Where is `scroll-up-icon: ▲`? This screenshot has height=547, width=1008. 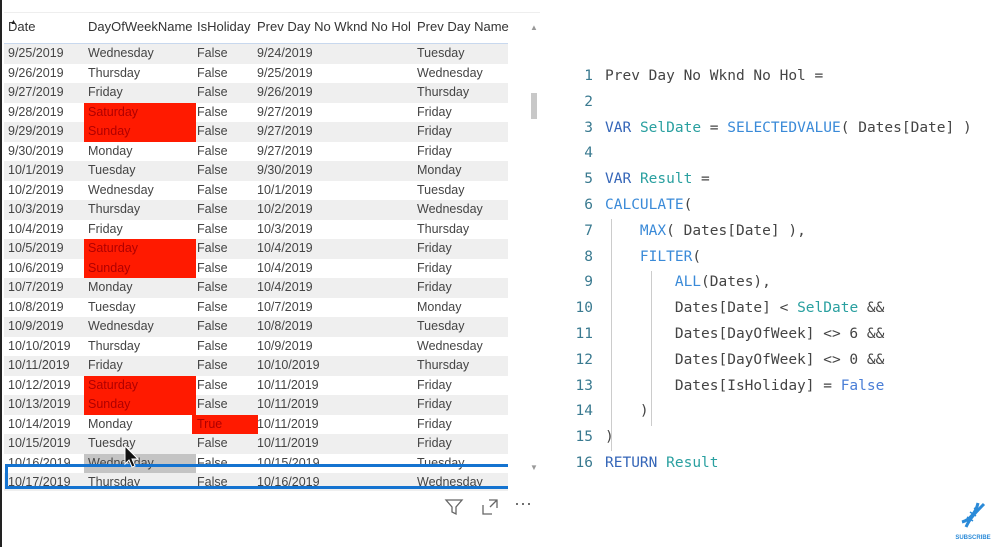 scroll-up-icon: ▲ is located at coordinates (534, 27).